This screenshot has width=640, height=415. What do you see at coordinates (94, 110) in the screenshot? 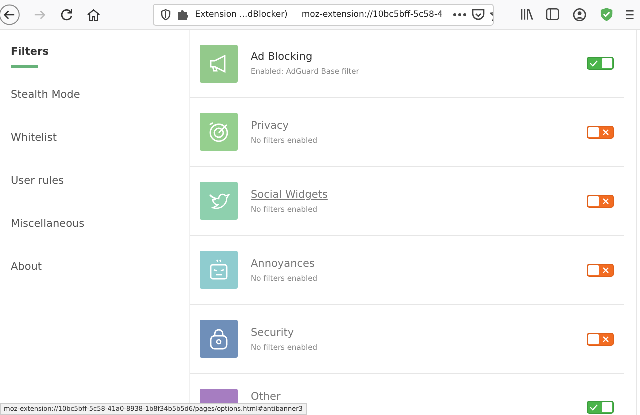
I see `sidebar-item: Stealth Mode` at bounding box center [94, 110].